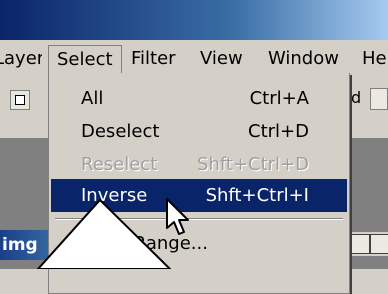 The width and height of the screenshot is (388, 294). What do you see at coordinates (92, 98) in the screenshot?
I see `menu-item-label: All` at bounding box center [92, 98].